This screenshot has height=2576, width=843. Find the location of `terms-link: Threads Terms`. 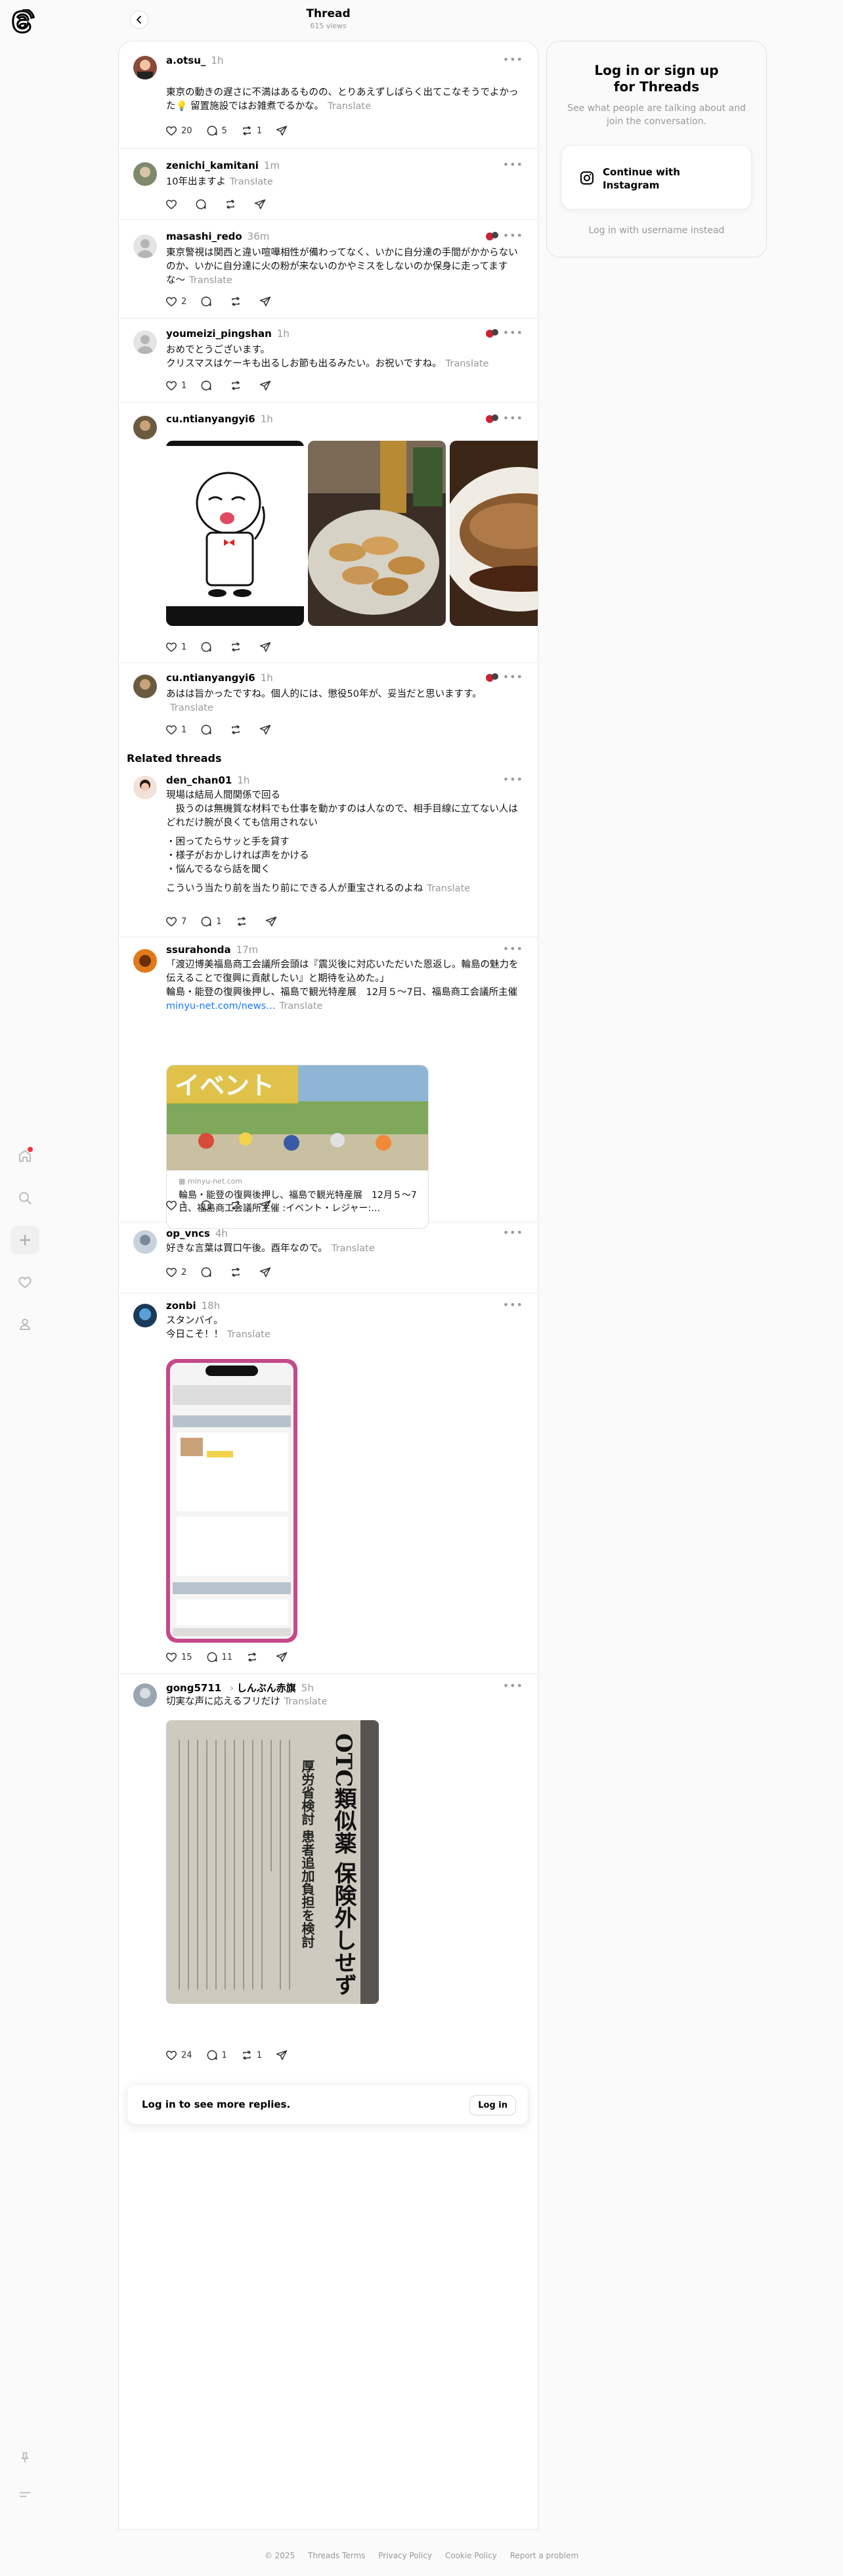

terms-link: Threads Terms is located at coordinates (336, 2555).